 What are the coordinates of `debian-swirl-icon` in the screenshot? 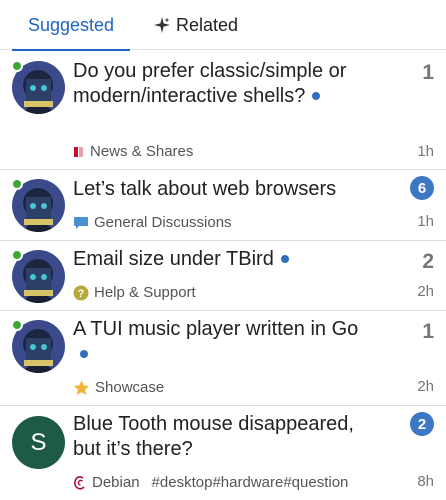 It's located at (80, 483).